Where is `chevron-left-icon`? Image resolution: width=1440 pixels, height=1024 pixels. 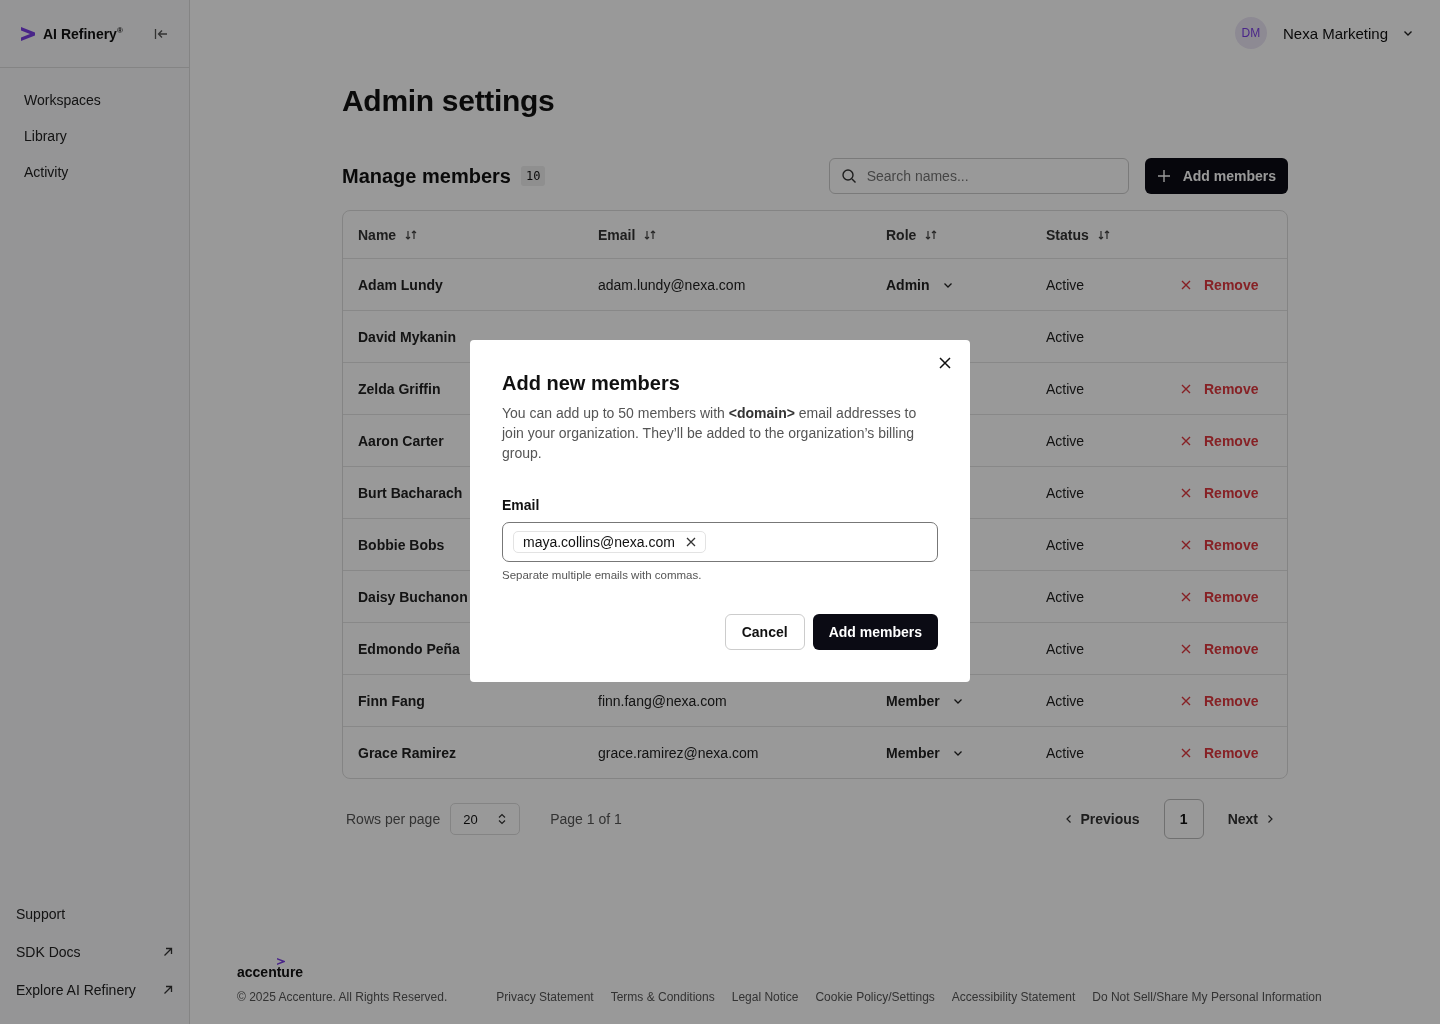 chevron-left-icon is located at coordinates (1068, 819).